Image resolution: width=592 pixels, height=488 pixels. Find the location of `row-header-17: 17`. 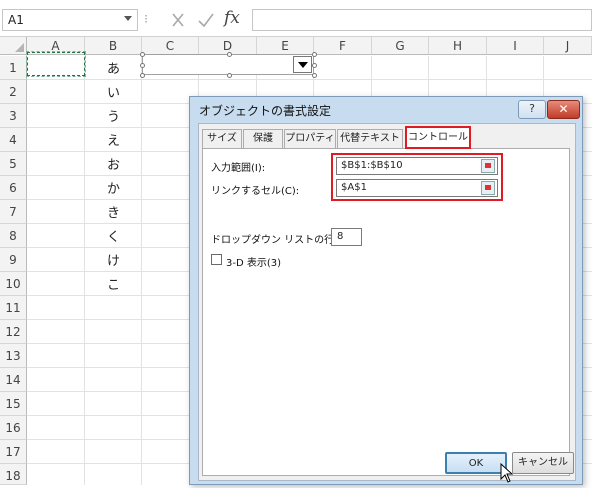

row-header-17: 17 is located at coordinates (13, 452).